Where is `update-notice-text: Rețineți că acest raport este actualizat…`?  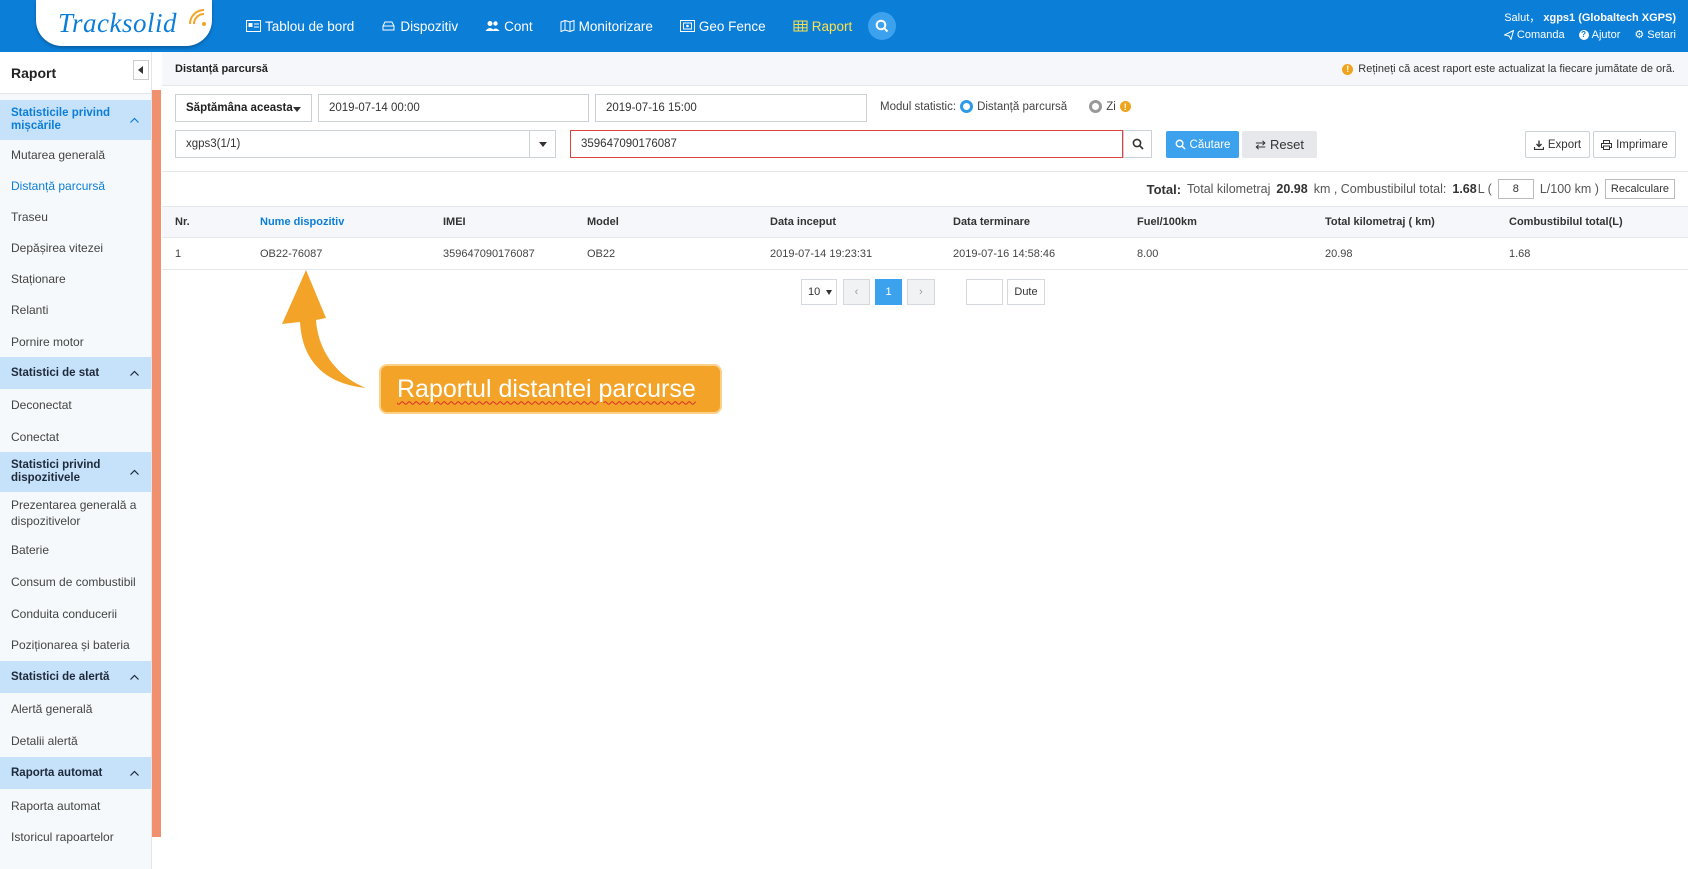
update-notice-text: Rețineți că acest raport este actualizat… is located at coordinates (1516, 69).